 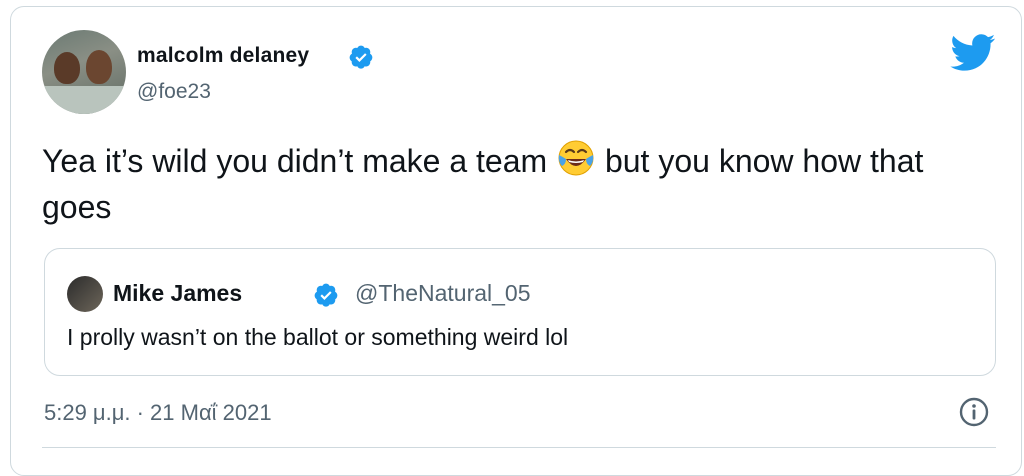 I want to click on divider, so click(x=519, y=447).